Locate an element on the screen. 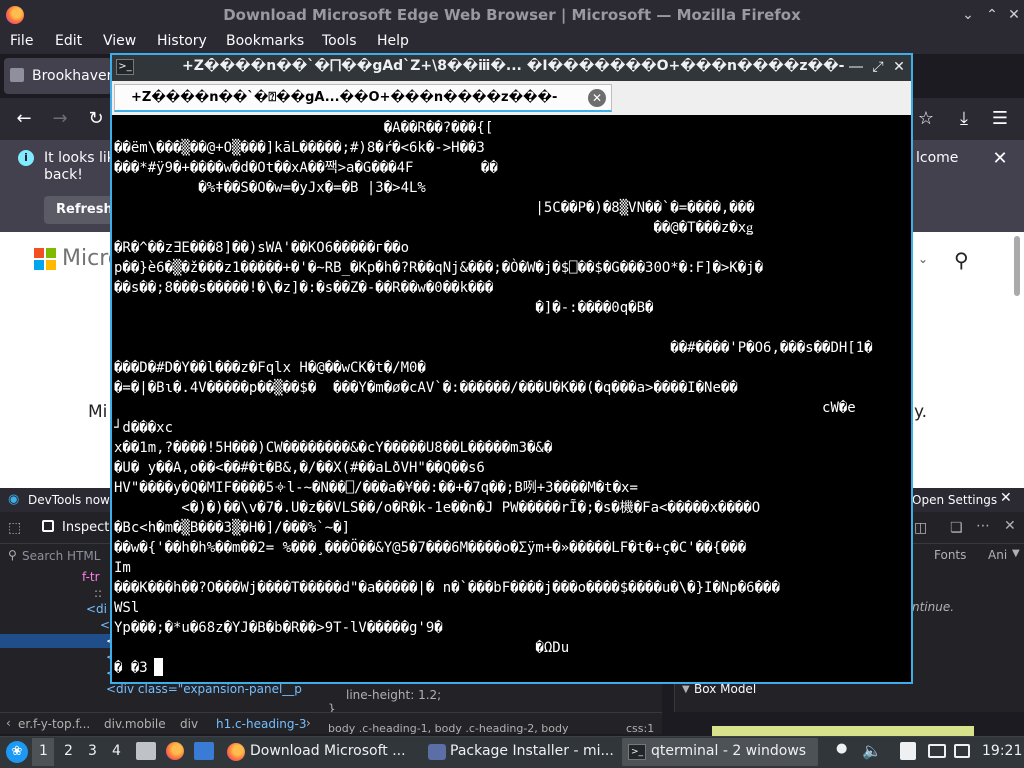  display-icon is located at coordinates (937, 751).